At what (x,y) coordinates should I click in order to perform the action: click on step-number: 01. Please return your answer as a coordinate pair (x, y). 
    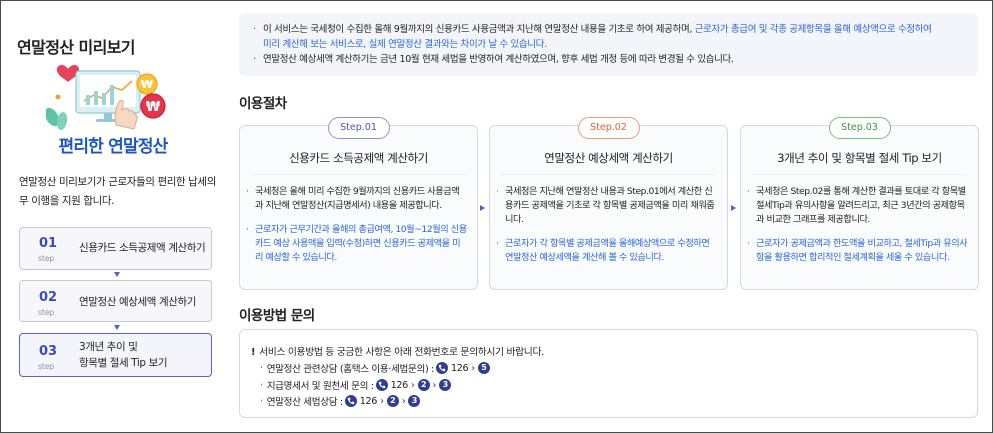
    Looking at the image, I should click on (48, 243).